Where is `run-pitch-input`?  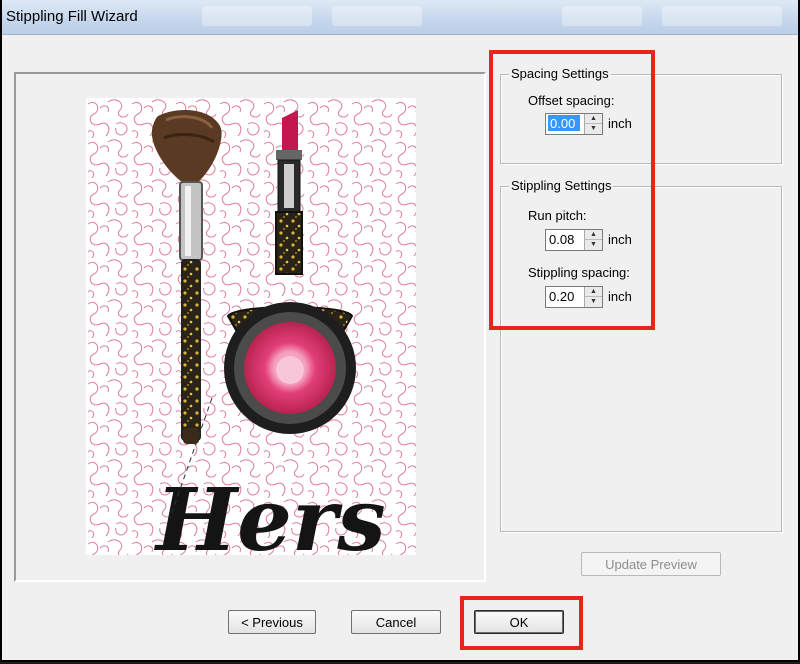 run-pitch-input is located at coordinates (565, 239).